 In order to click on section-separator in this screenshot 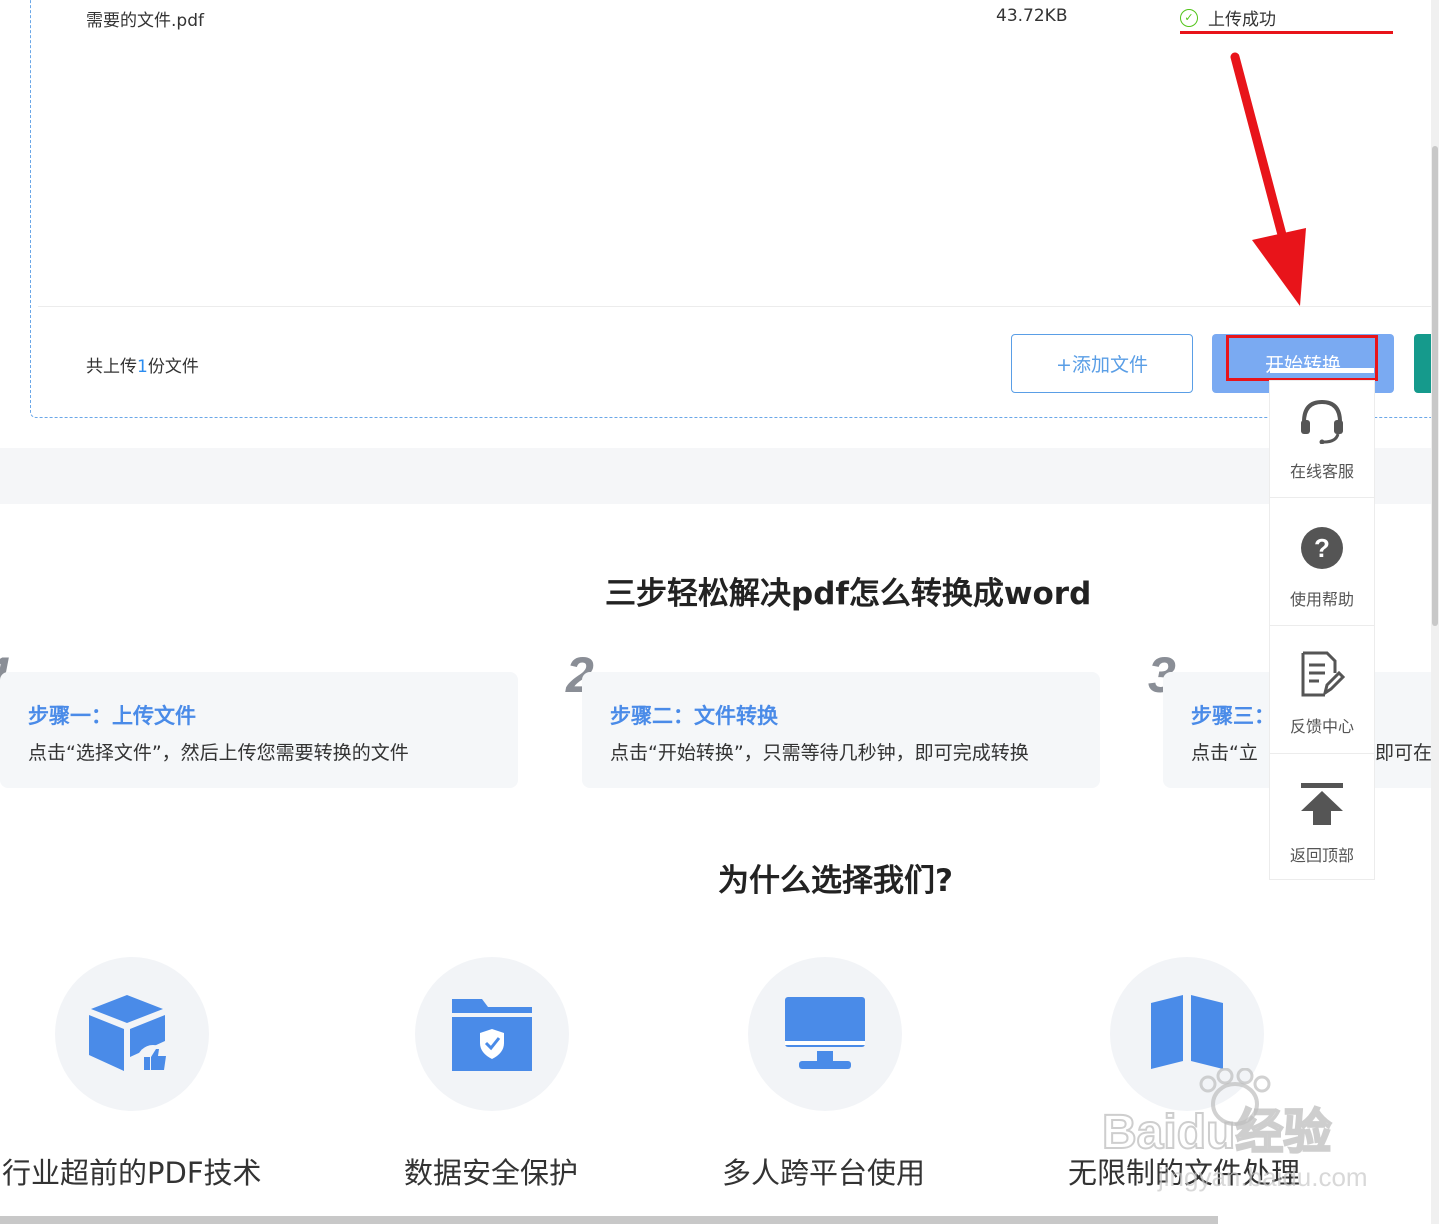, I will do `click(719, 476)`.